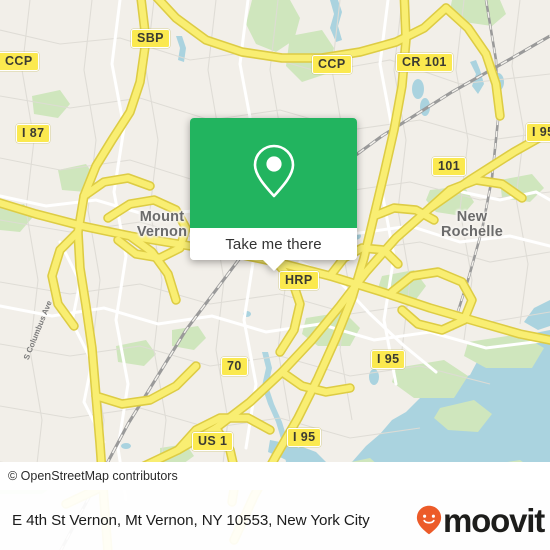  I want to click on route-shield-i-87: I 87, so click(33, 133).